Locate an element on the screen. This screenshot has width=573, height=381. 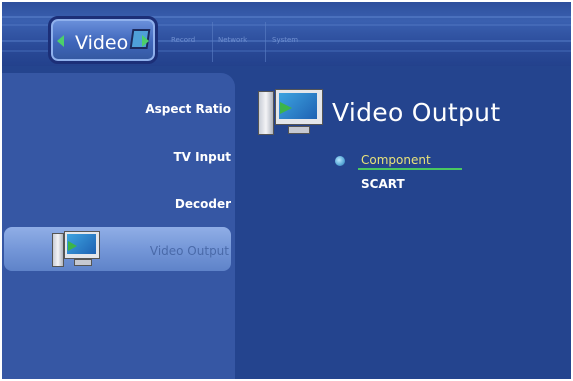
sidebar-item-tv-input: TV Input is located at coordinates (116, 157).